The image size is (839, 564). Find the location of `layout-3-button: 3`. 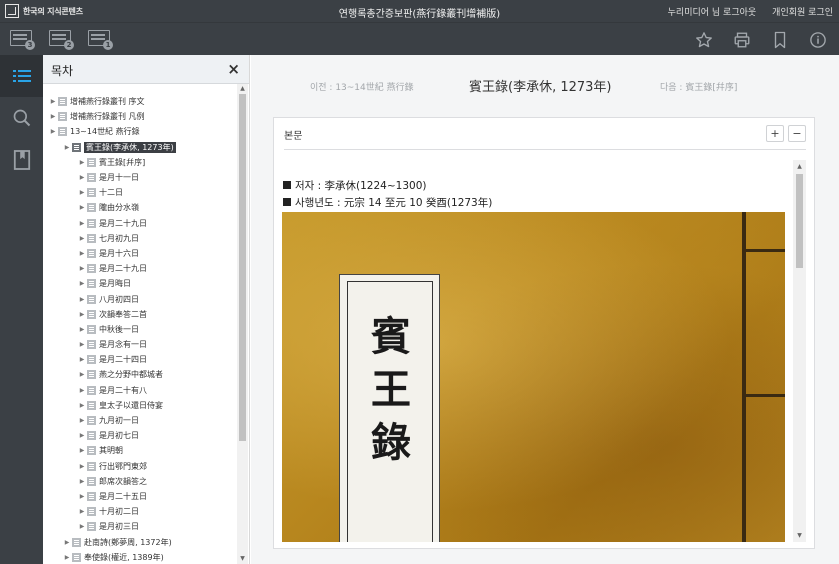

layout-3-button: 3 is located at coordinates (23, 39).